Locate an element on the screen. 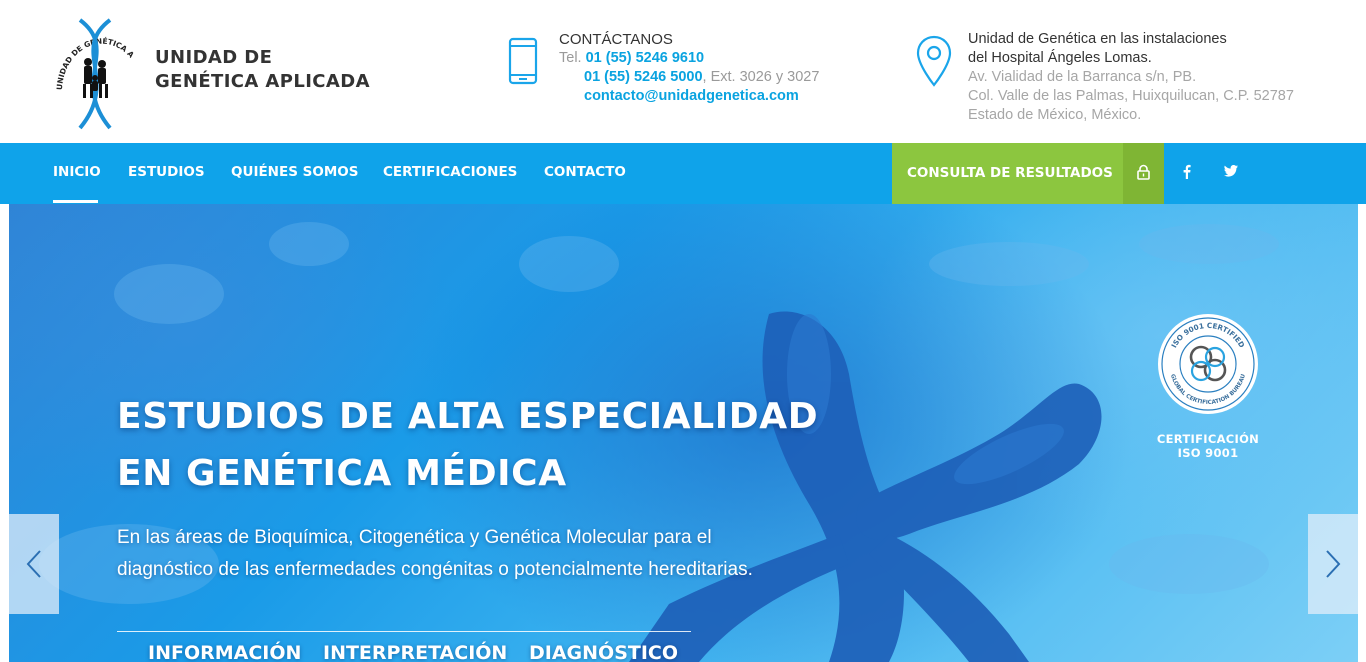 This screenshot has width=1366, height=662. brand-line-1: UNIDAD DE is located at coordinates (214, 57).